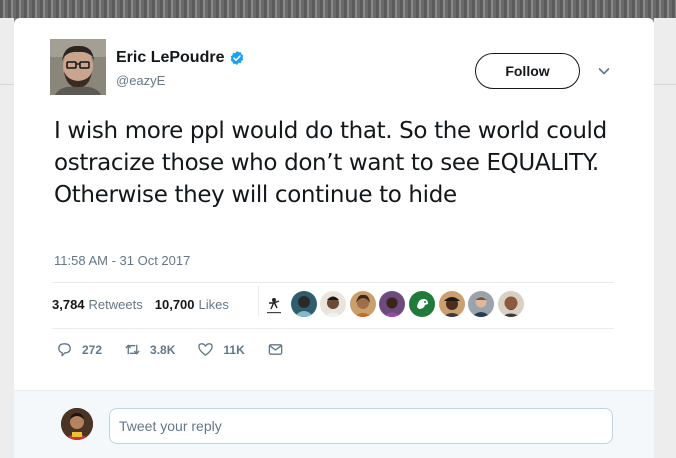 Image resolution: width=676 pixels, height=458 pixels. What do you see at coordinates (7, 238) in the screenshot?
I see `background-left` at bounding box center [7, 238].